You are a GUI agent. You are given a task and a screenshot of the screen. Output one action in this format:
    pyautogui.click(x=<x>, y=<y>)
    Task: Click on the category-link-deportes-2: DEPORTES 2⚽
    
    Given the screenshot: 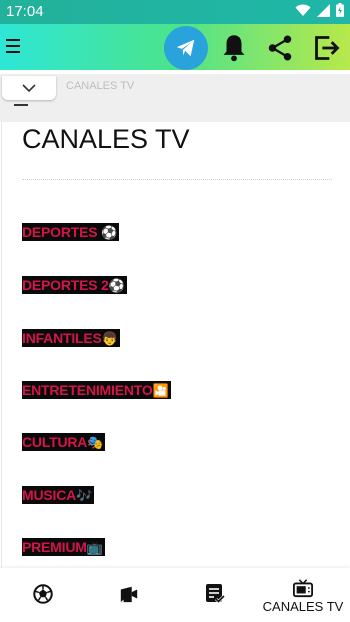 What is the action you would take?
    pyautogui.click(x=74, y=285)
    